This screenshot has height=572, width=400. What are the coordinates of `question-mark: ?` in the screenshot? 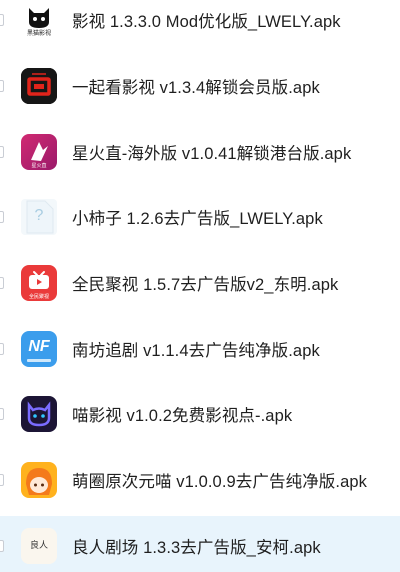 It's located at (39, 215).